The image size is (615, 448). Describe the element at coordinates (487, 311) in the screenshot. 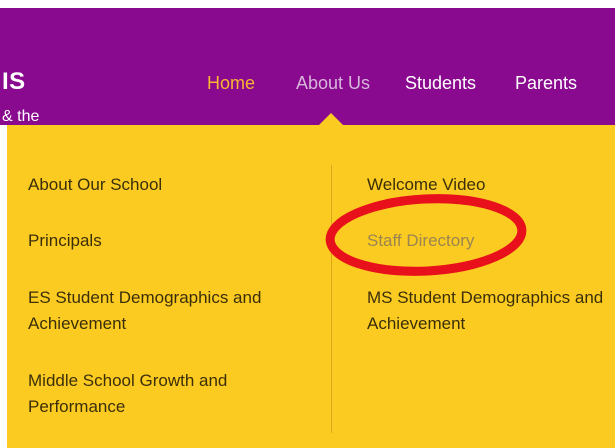

I see `menu-ms-student-demographics: MS Student Demographics and Achievement` at that location.